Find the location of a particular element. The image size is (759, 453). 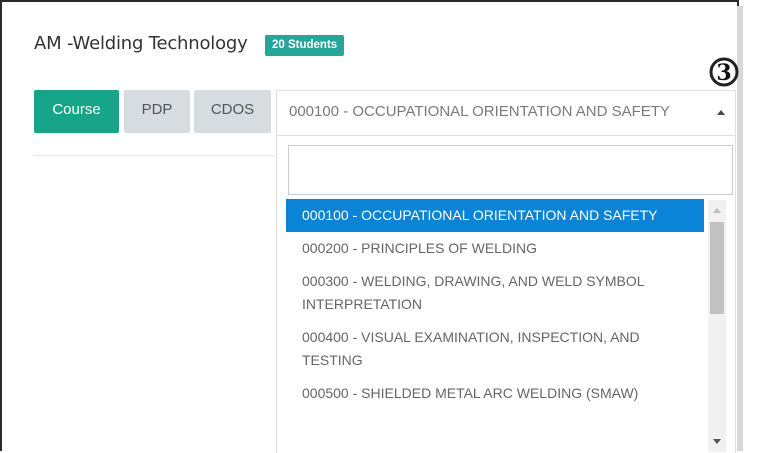

tab-course: Course is located at coordinates (76, 111).